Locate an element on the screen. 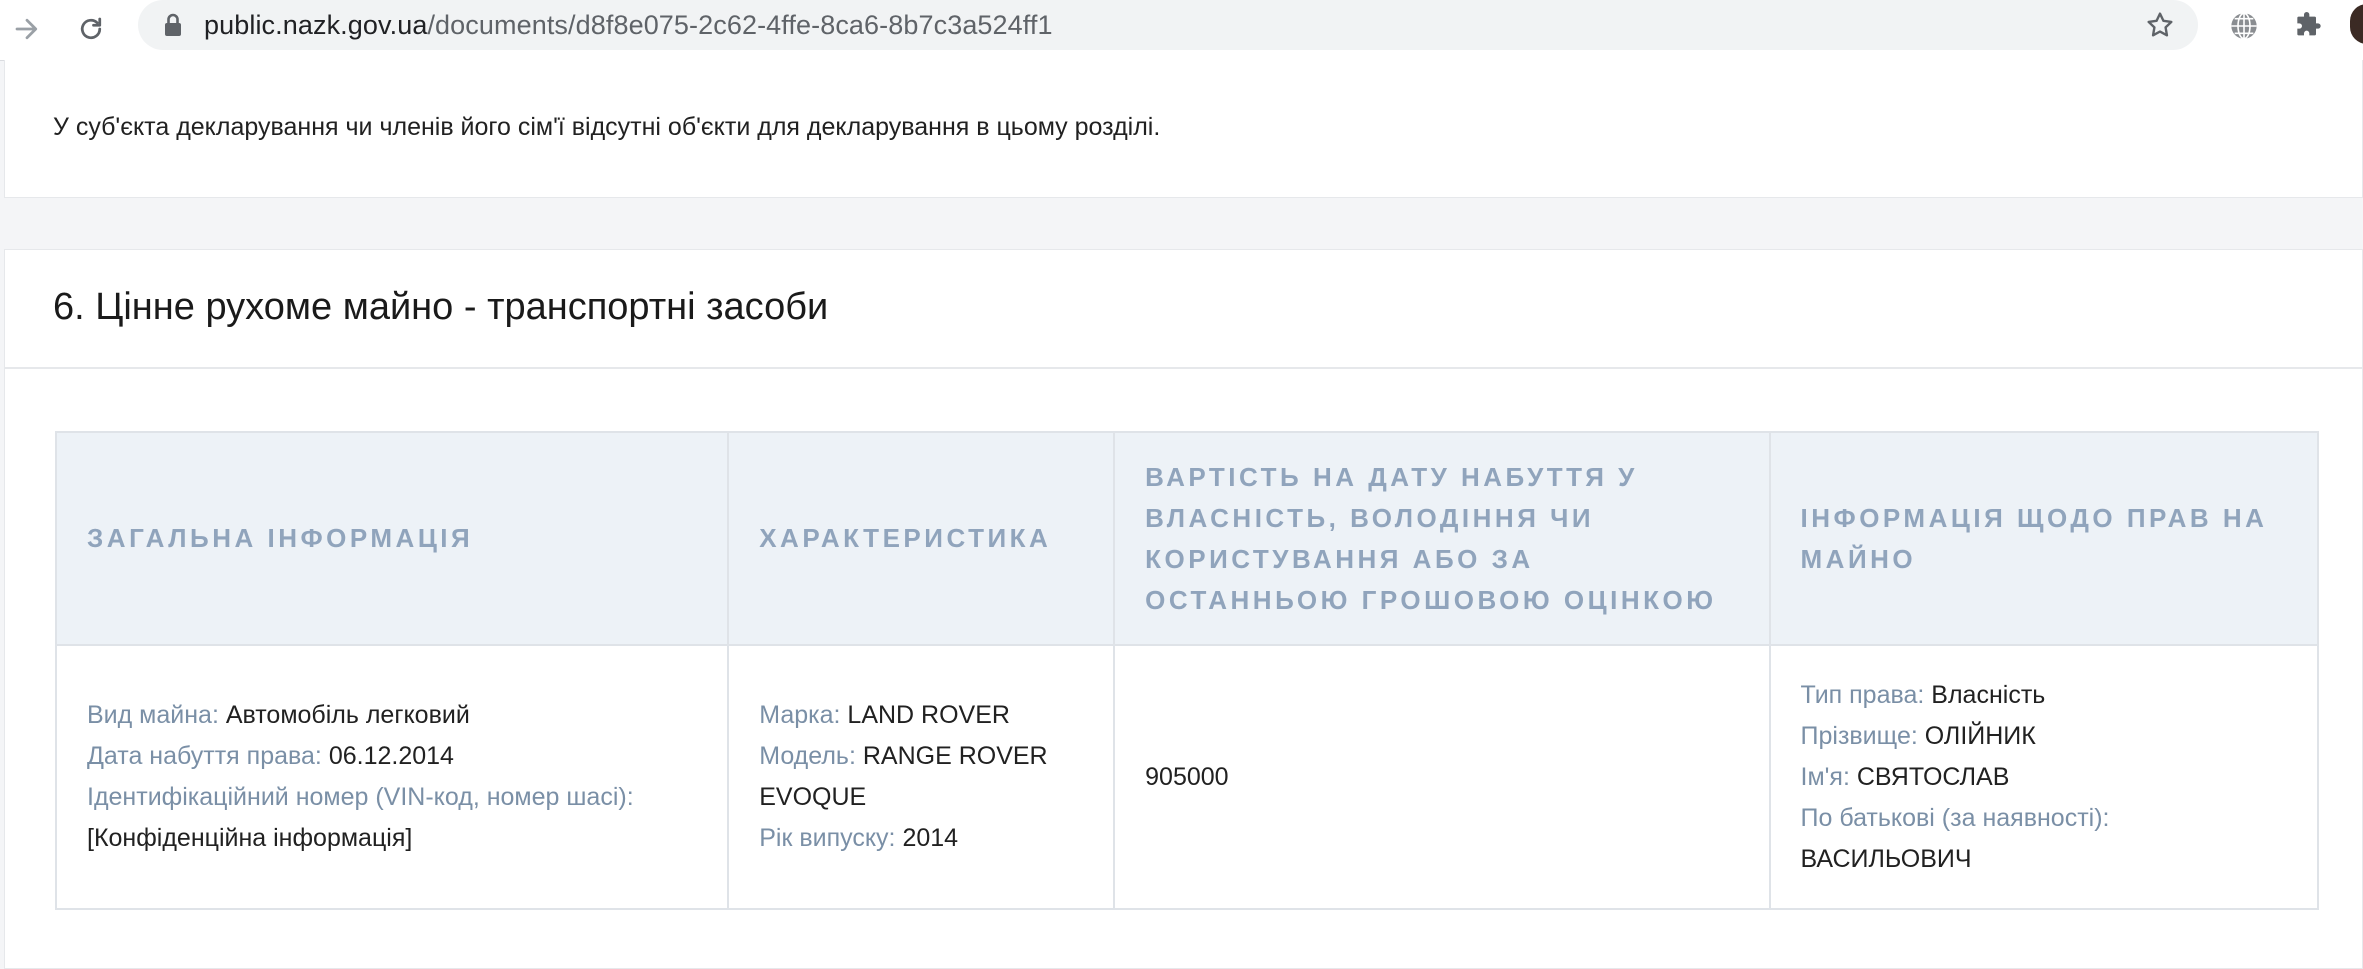  acquisition-date-value: 06.12.2014 is located at coordinates (391, 756).